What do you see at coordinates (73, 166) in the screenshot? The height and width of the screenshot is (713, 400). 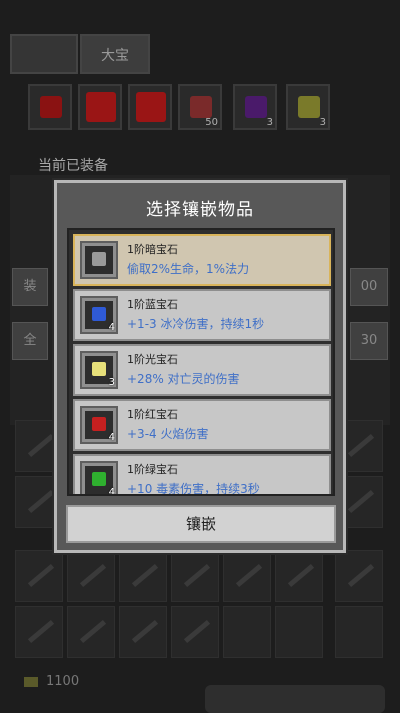 I see `equipped-label: 当前已装备` at bounding box center [73, 166].